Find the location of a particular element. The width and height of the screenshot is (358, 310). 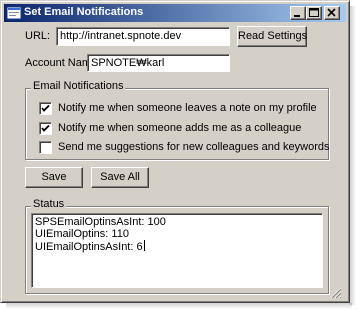

save-all-button: Save All is located at coordinates (120, 177).